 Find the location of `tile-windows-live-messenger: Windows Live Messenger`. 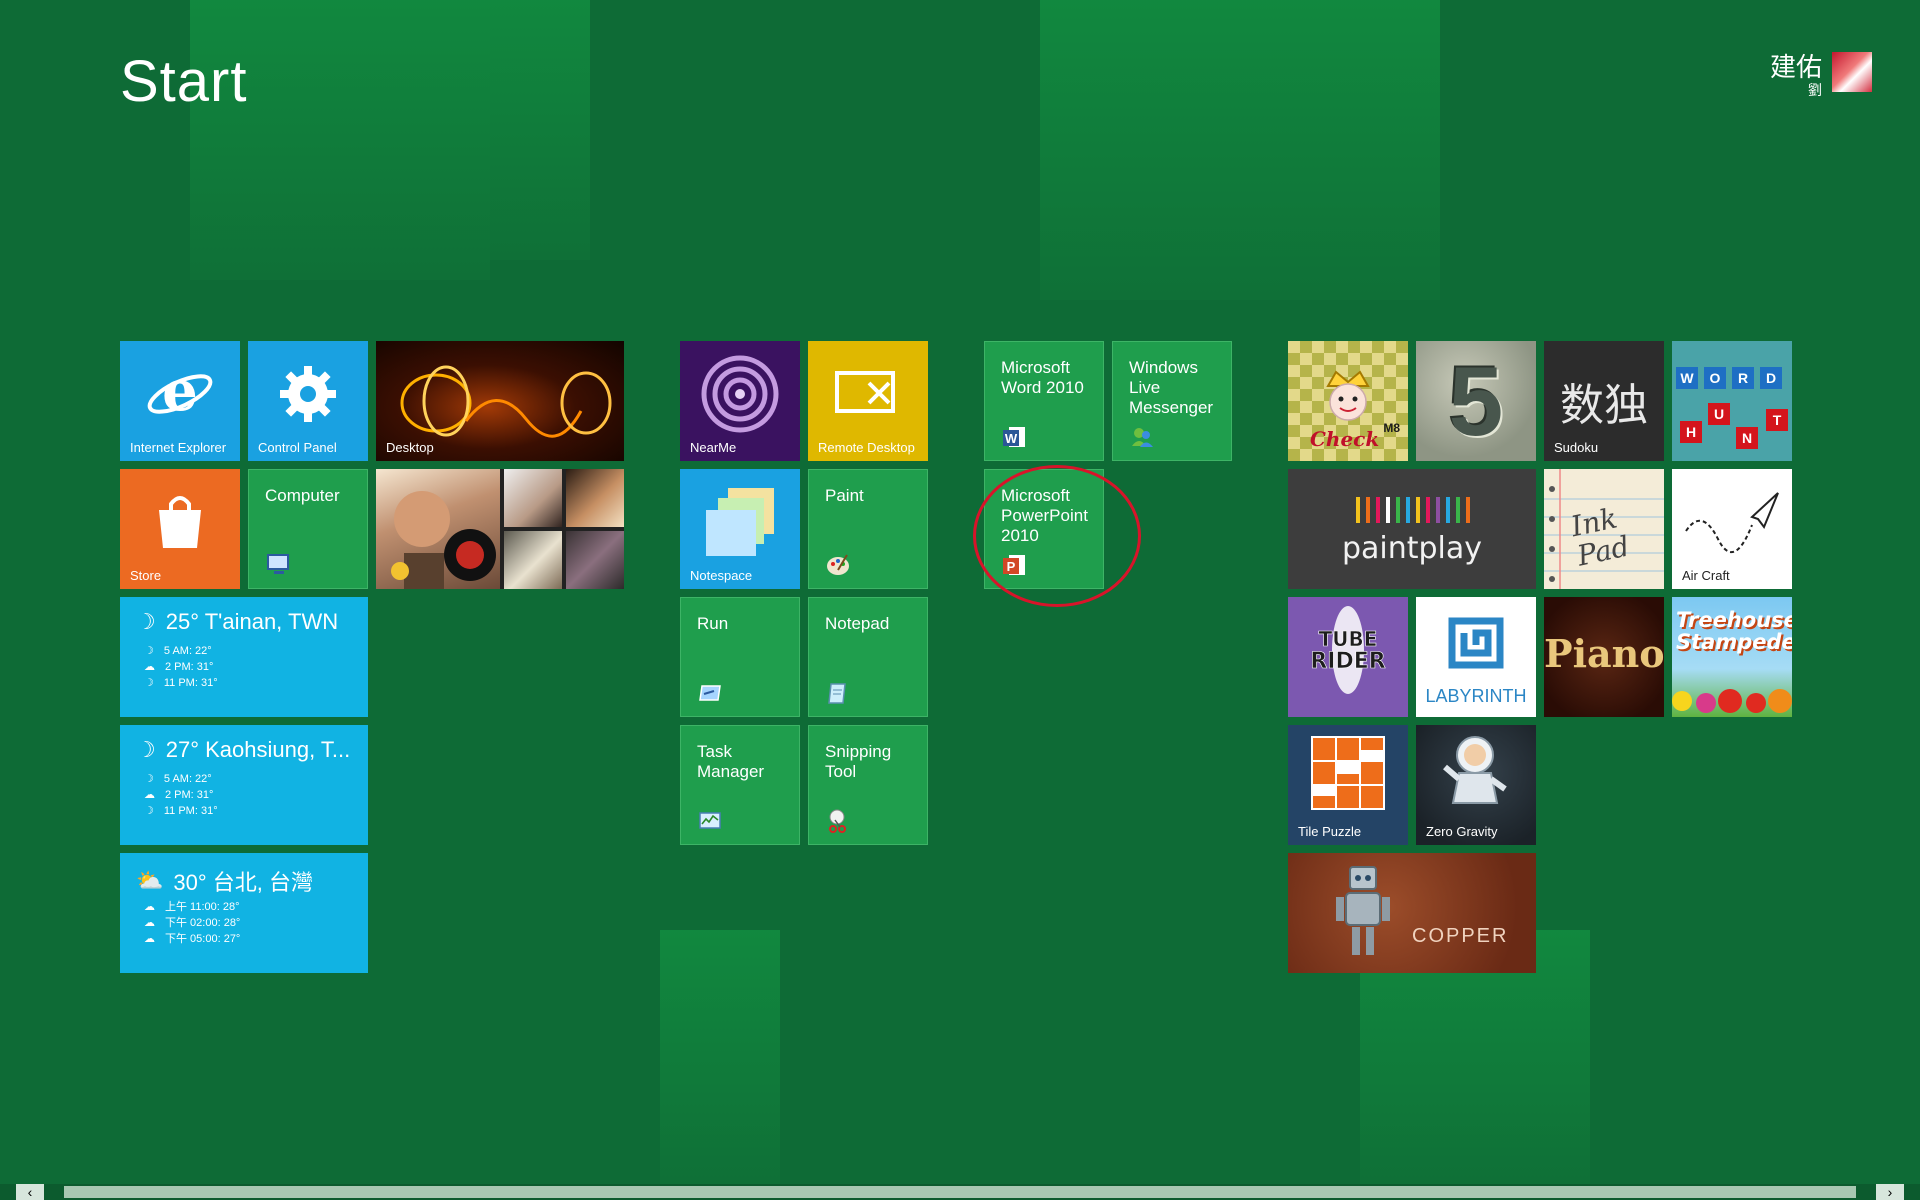

tile-windows-live-messenger: Windows Live Messenger is located at coordinates (1172, 401).